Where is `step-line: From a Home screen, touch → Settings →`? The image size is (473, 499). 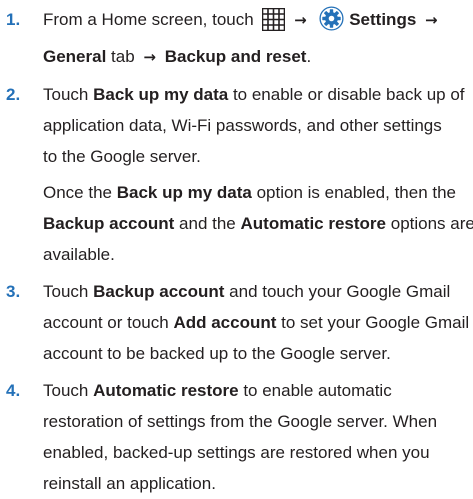 step-line: From a Home screen, touch → Settings → is located at coordinates (258, 22).